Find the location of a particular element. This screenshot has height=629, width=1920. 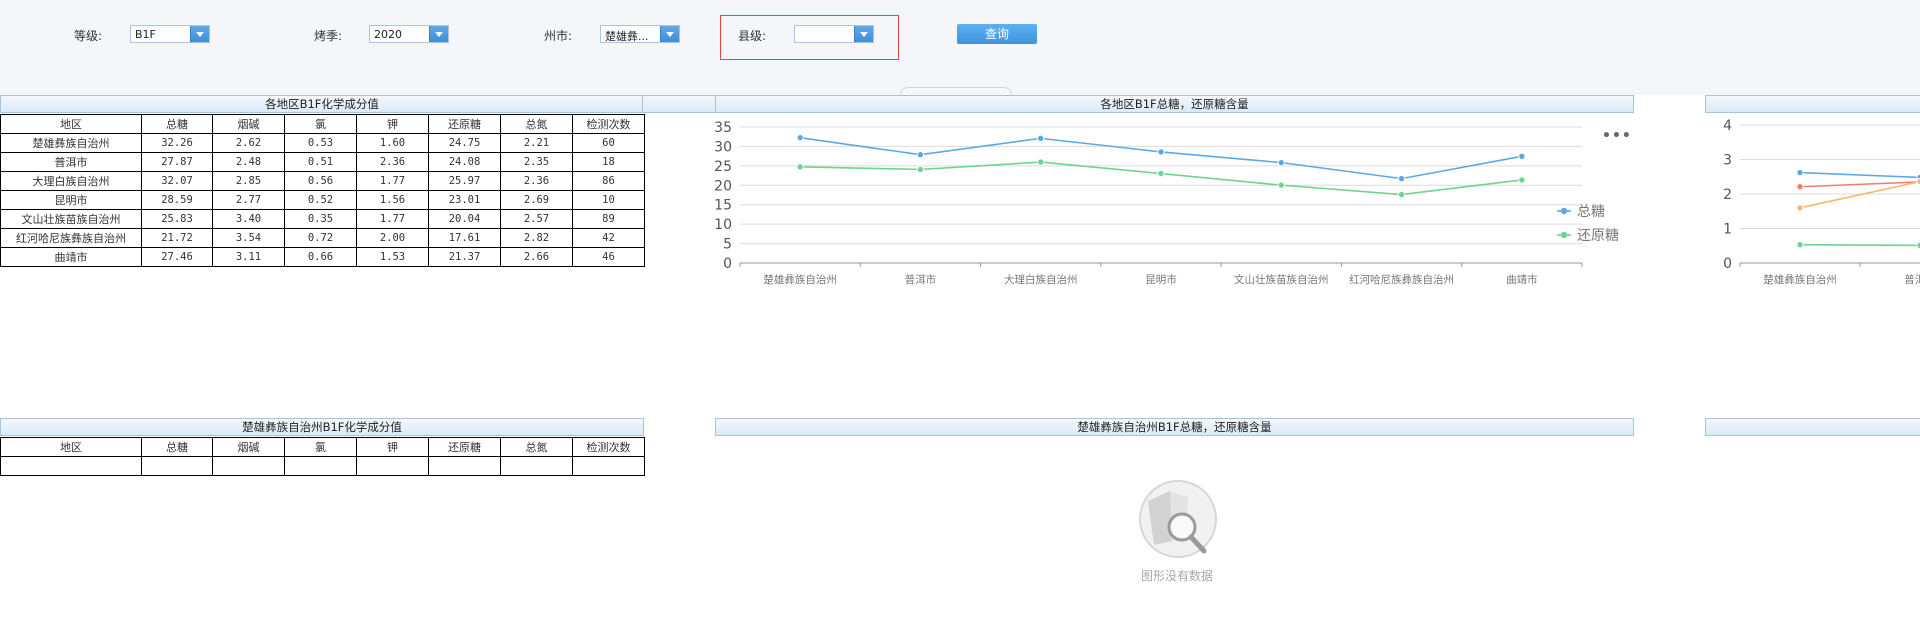

table-cell: 1.77 is located at coordinates (392, 219).